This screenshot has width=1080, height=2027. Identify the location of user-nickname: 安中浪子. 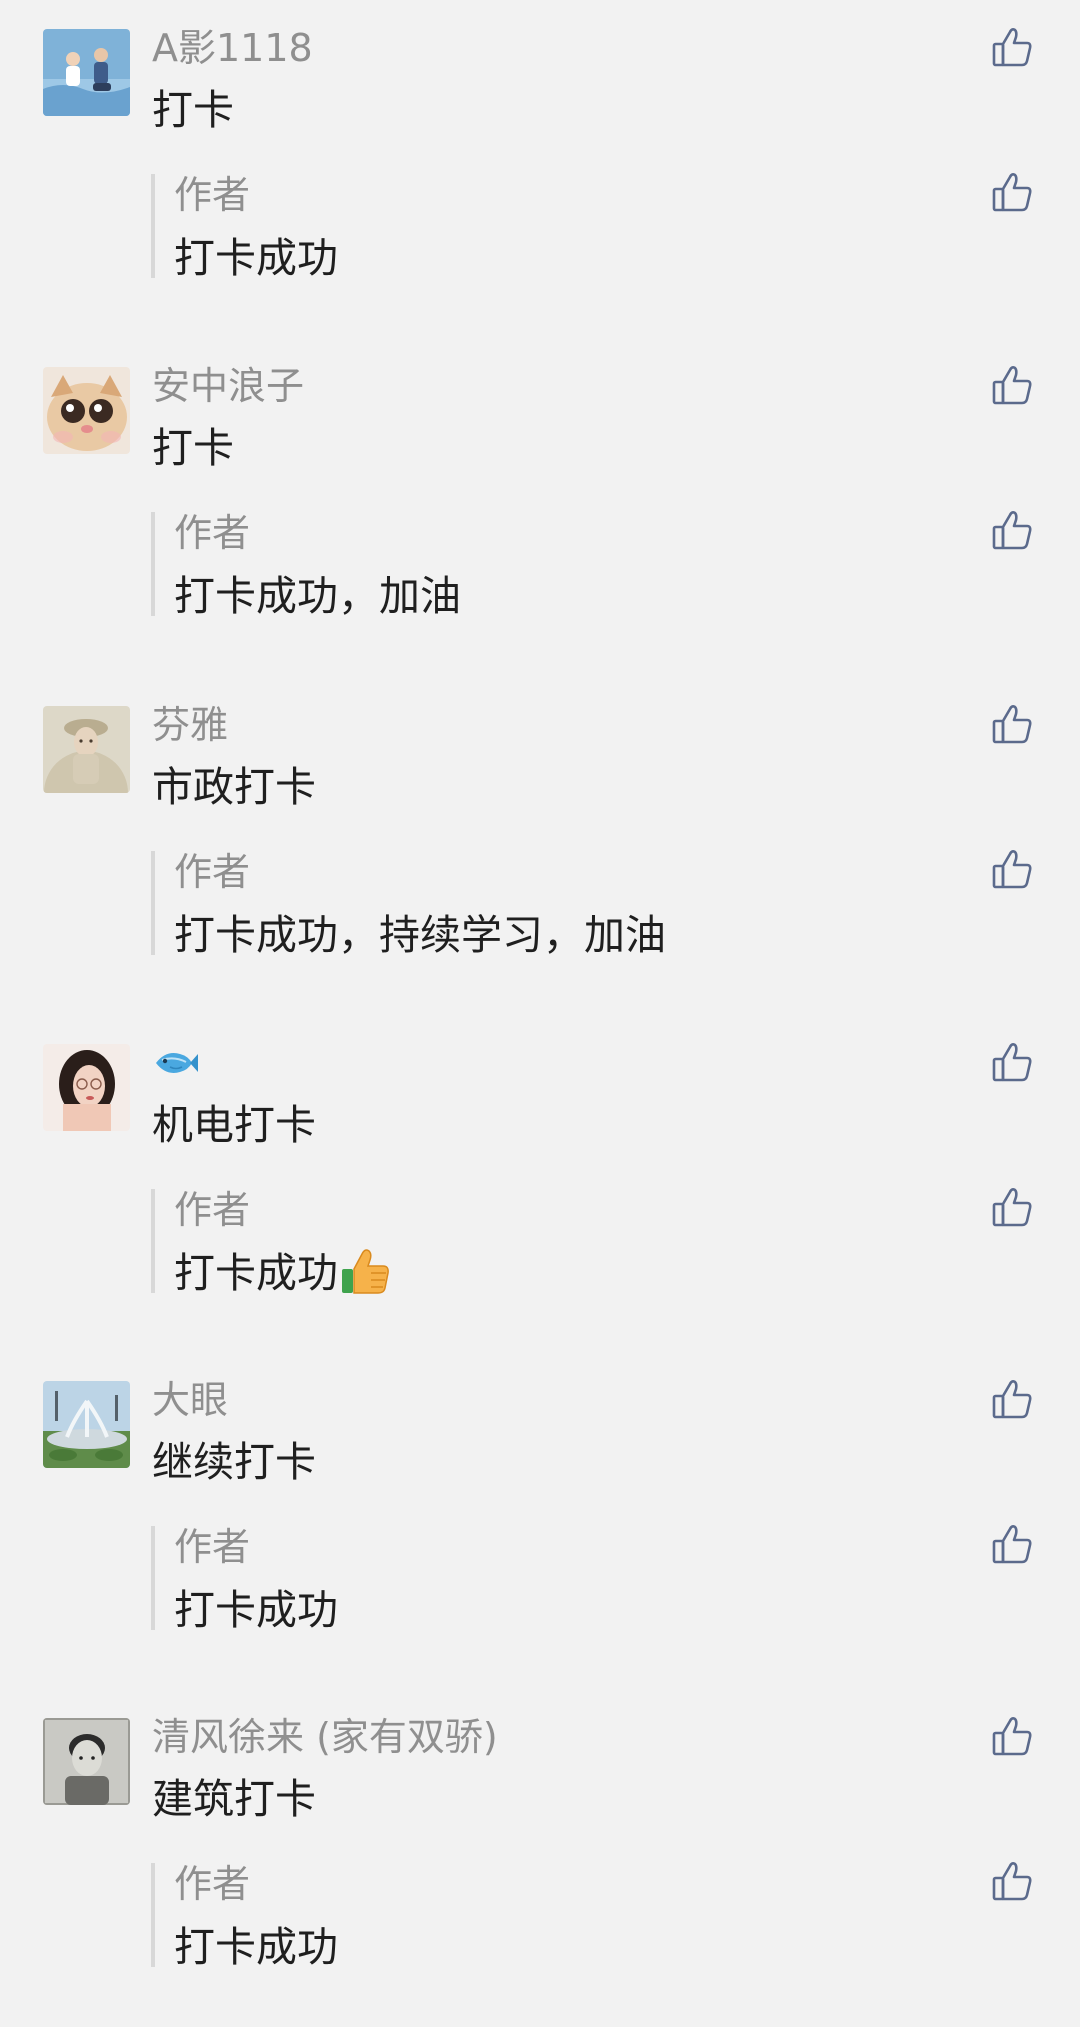
(228, 386).